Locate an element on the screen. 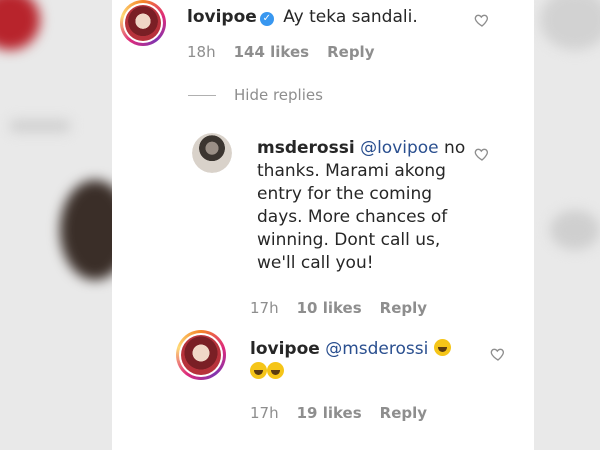  username-link: msderossi is located at coordinates (306, 148).